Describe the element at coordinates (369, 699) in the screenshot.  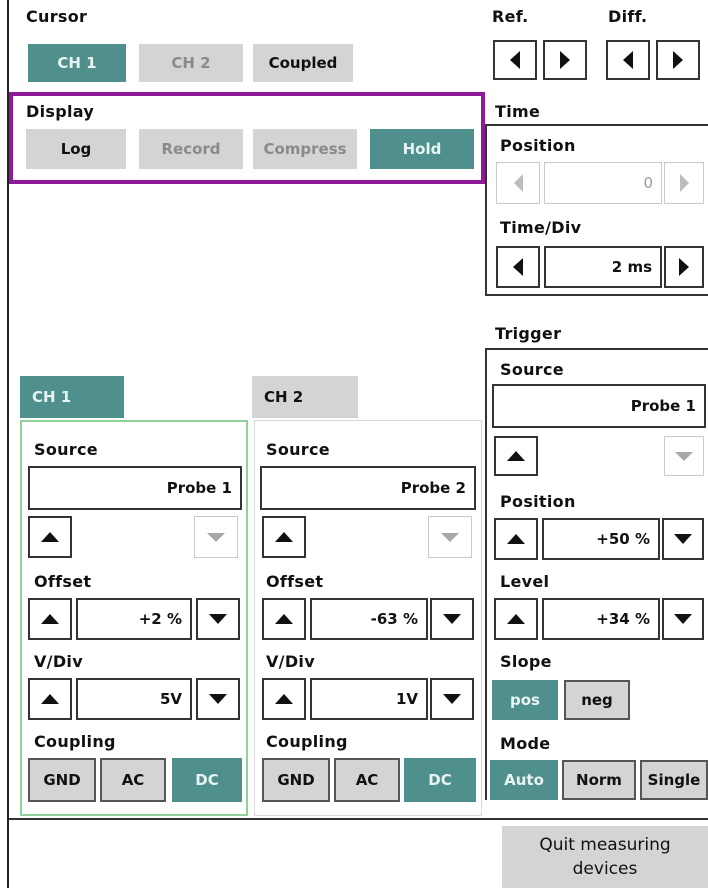
I see `ch2-vdiv-value: 1V` at that location.